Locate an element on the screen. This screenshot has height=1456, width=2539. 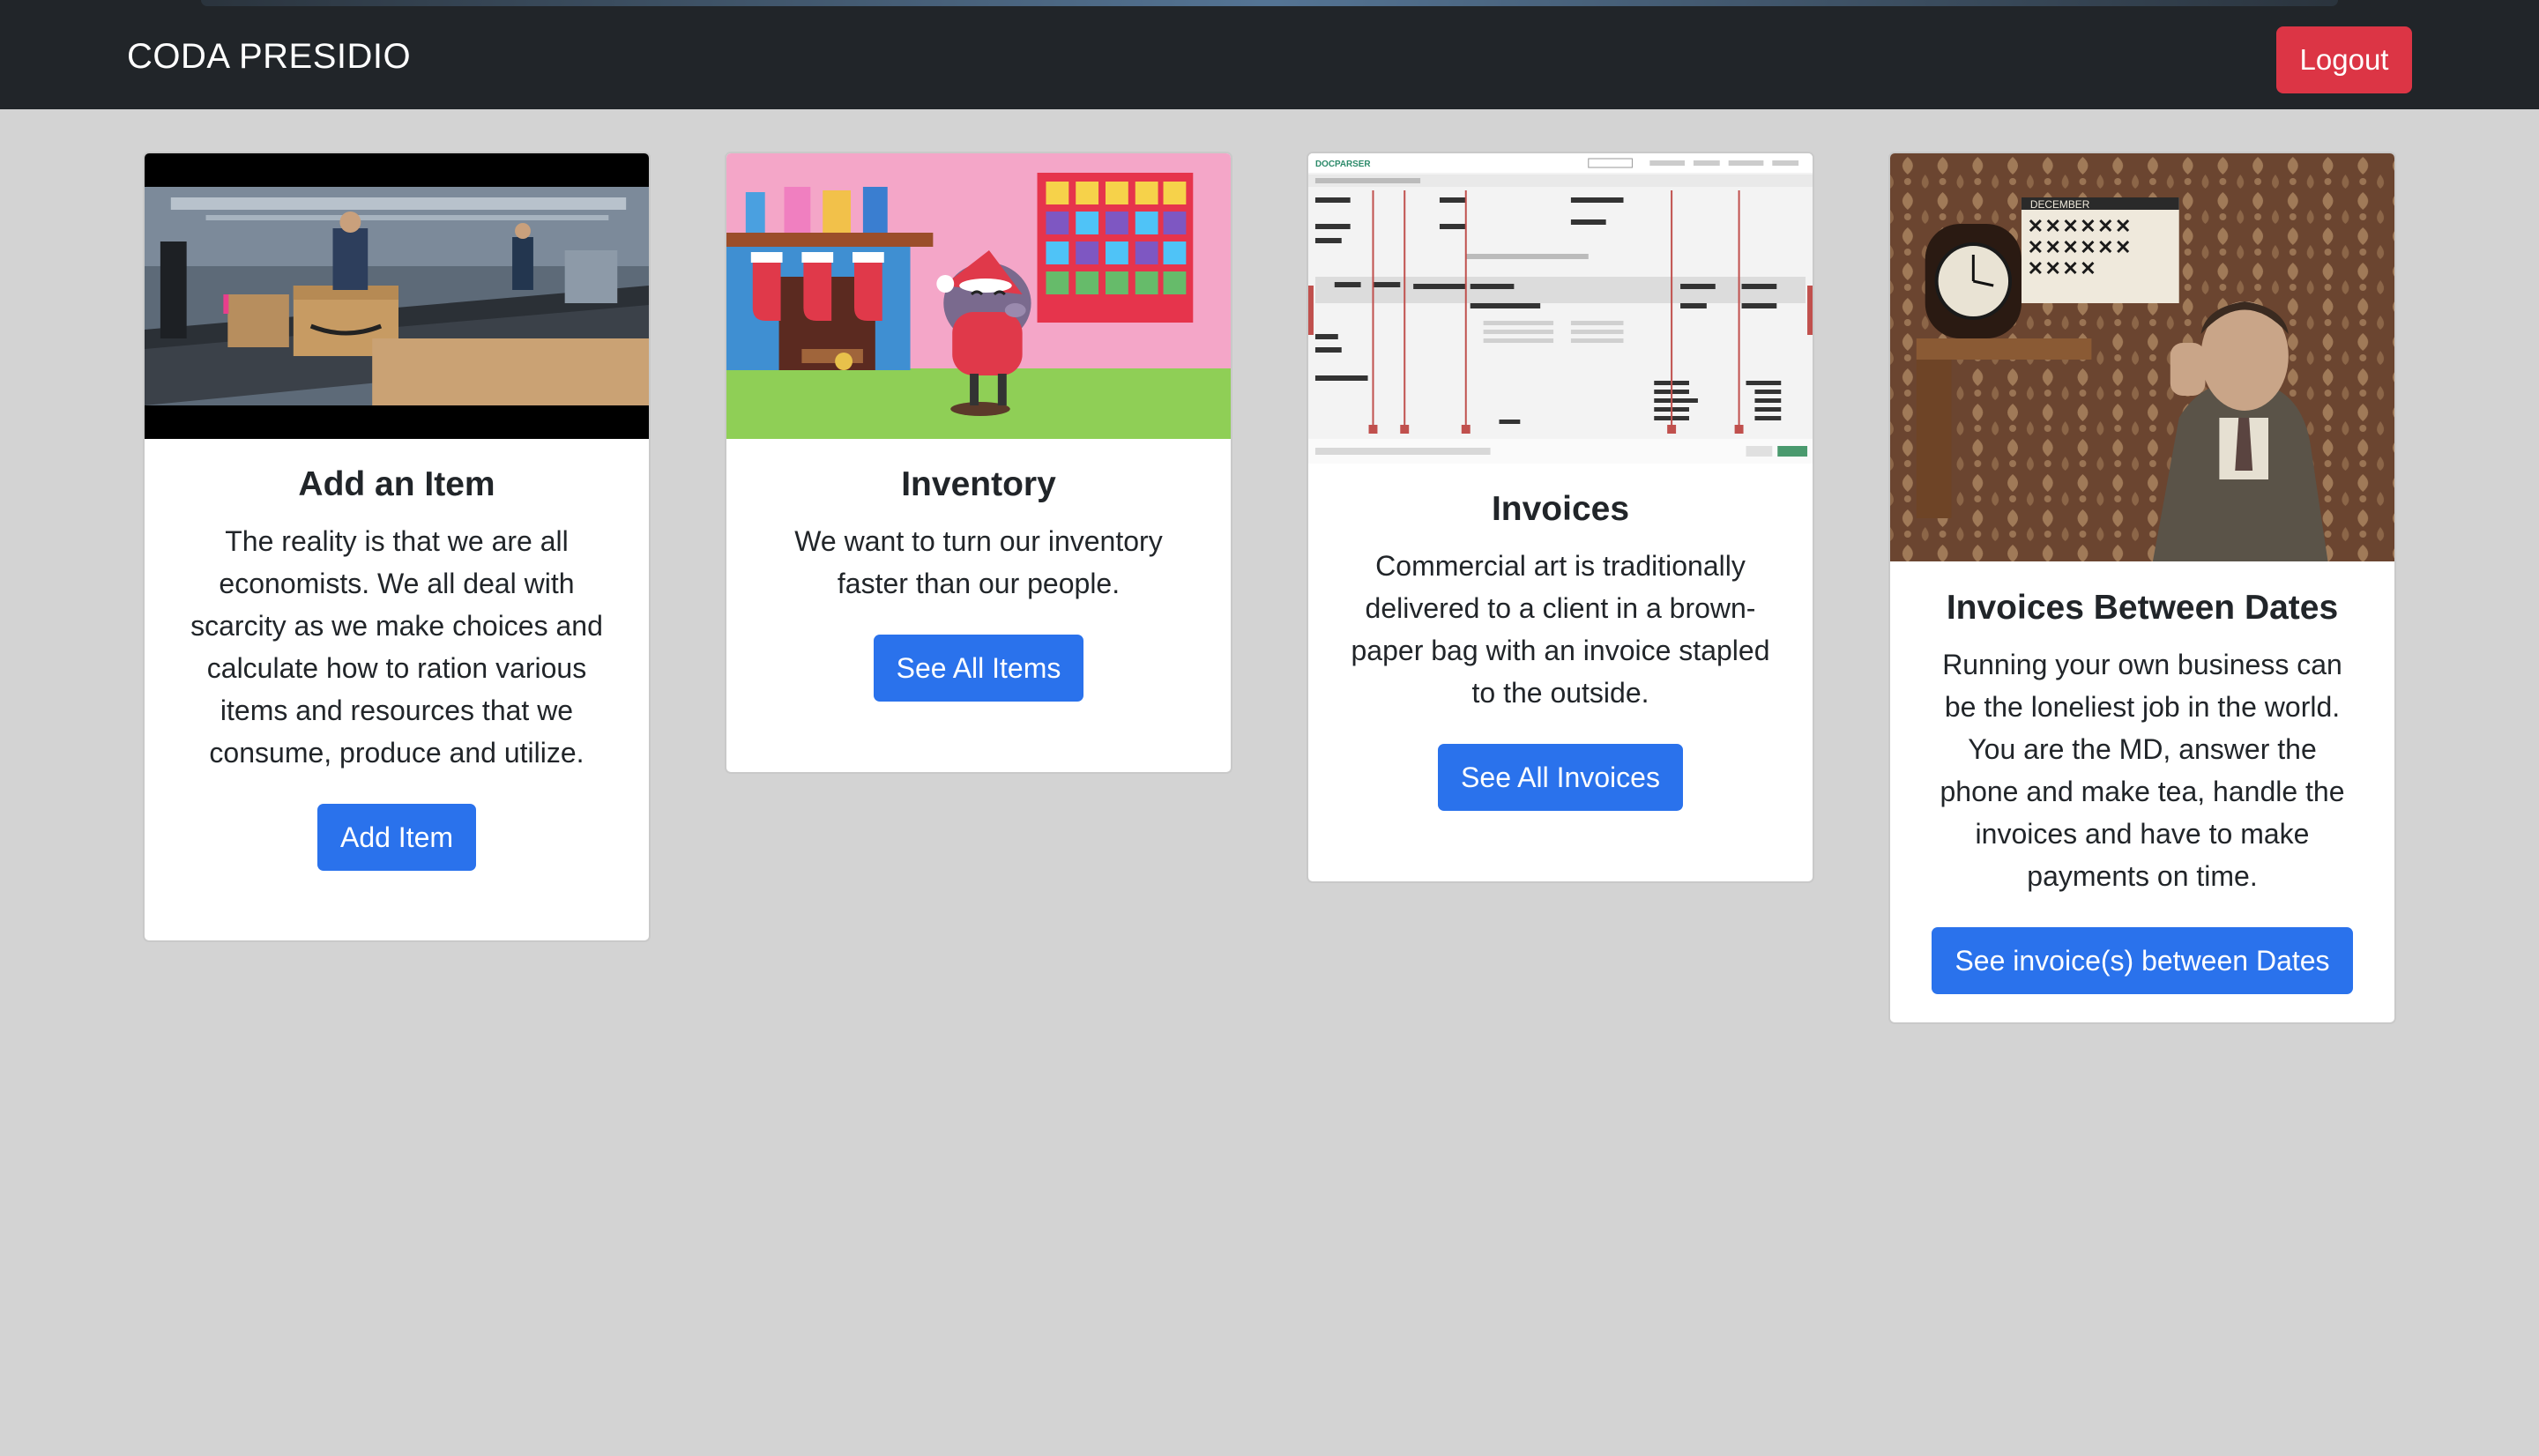
card-title: Invoices Between Dates is located at coordinates (2142, 608).